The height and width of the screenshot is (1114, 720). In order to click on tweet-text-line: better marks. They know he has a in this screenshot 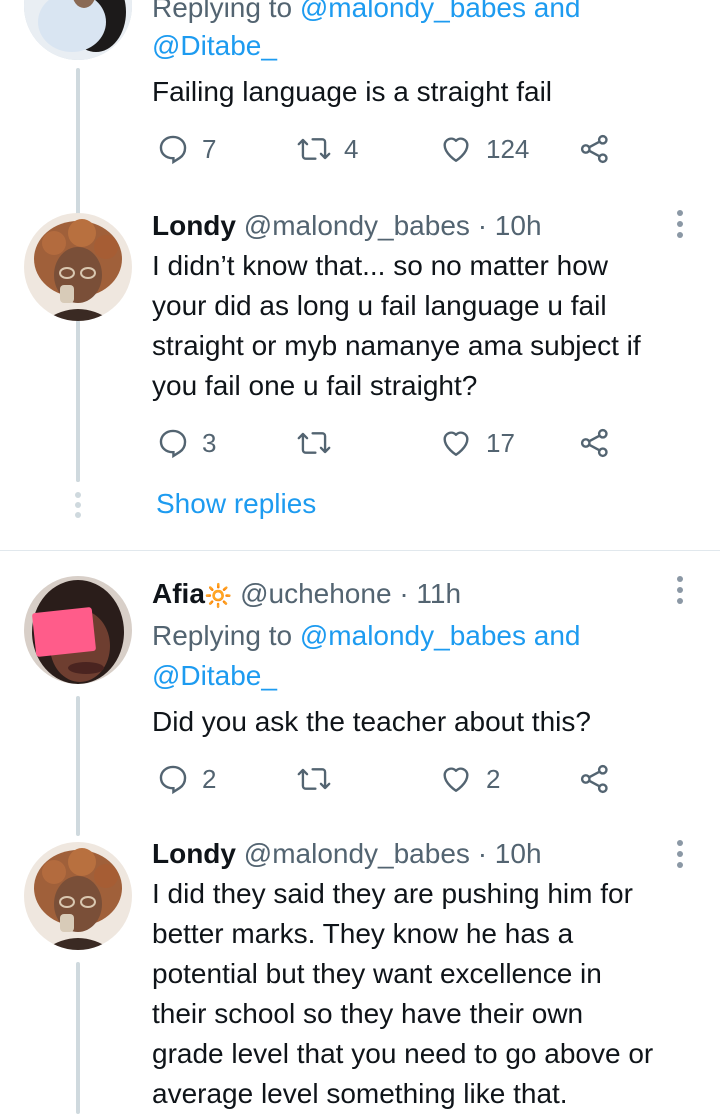, I will do `click(363, 933)`.